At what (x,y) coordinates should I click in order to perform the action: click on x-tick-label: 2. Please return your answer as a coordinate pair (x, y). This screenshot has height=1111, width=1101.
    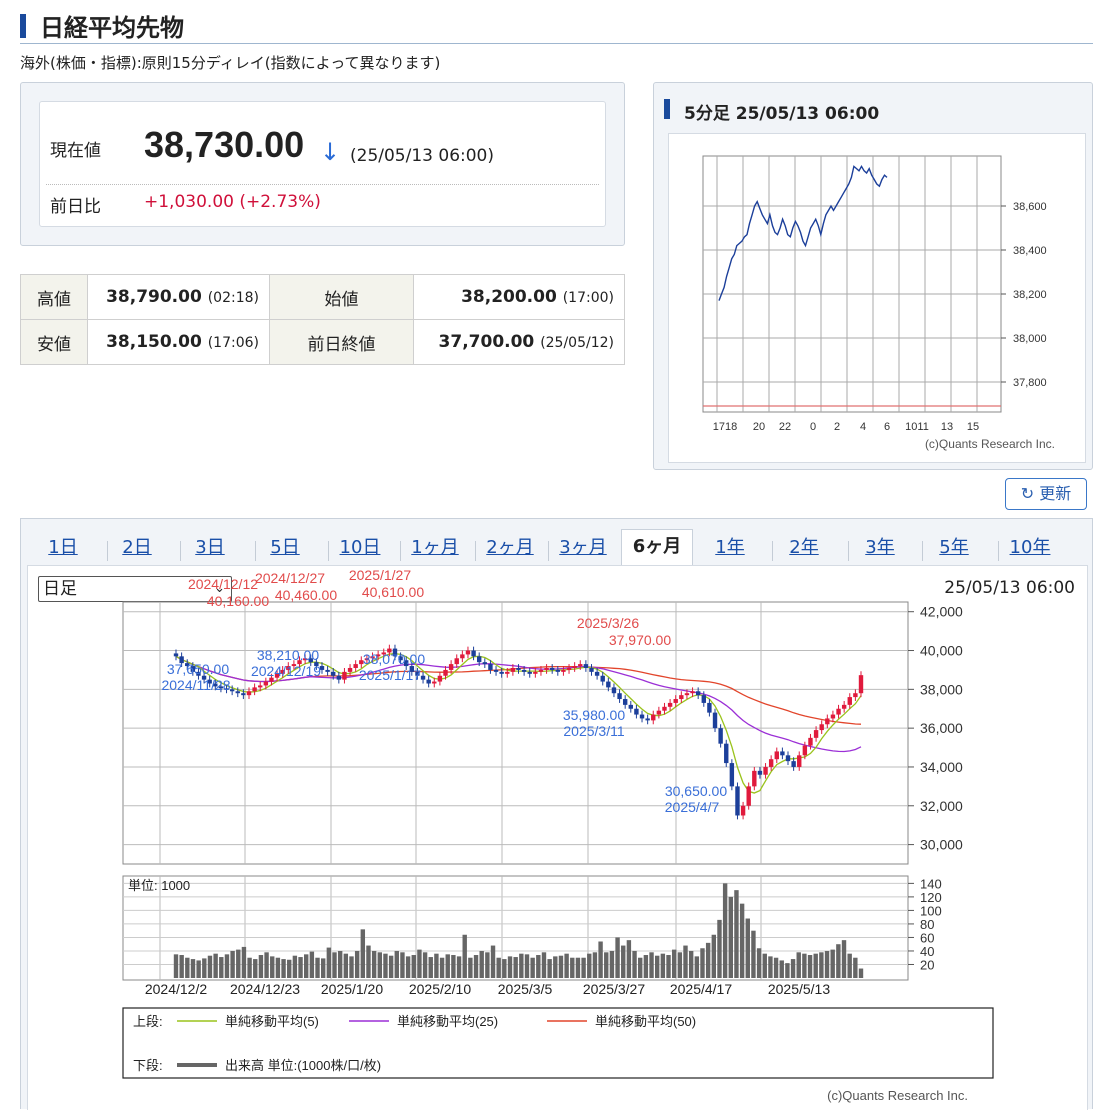
    Looking at the image, I should click on (837, 427).